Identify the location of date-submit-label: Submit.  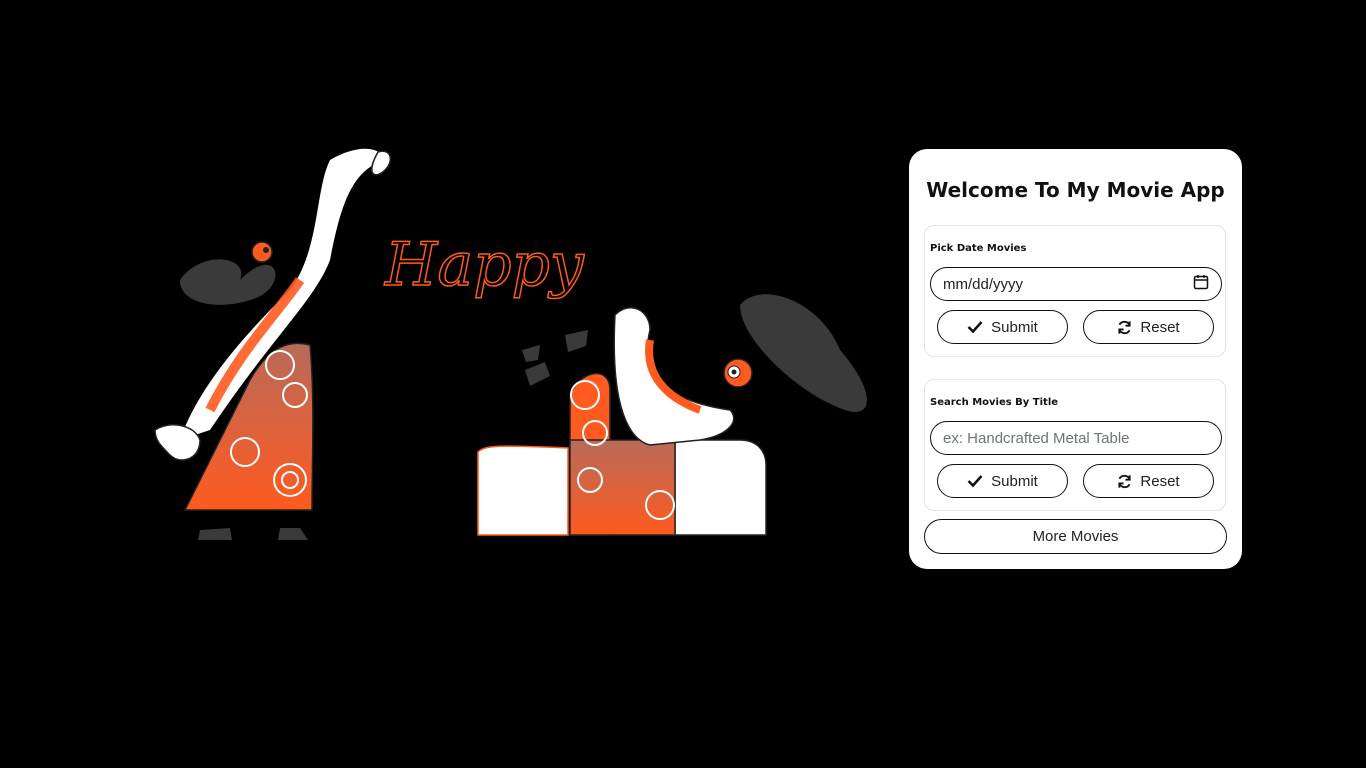
(1014, 327).